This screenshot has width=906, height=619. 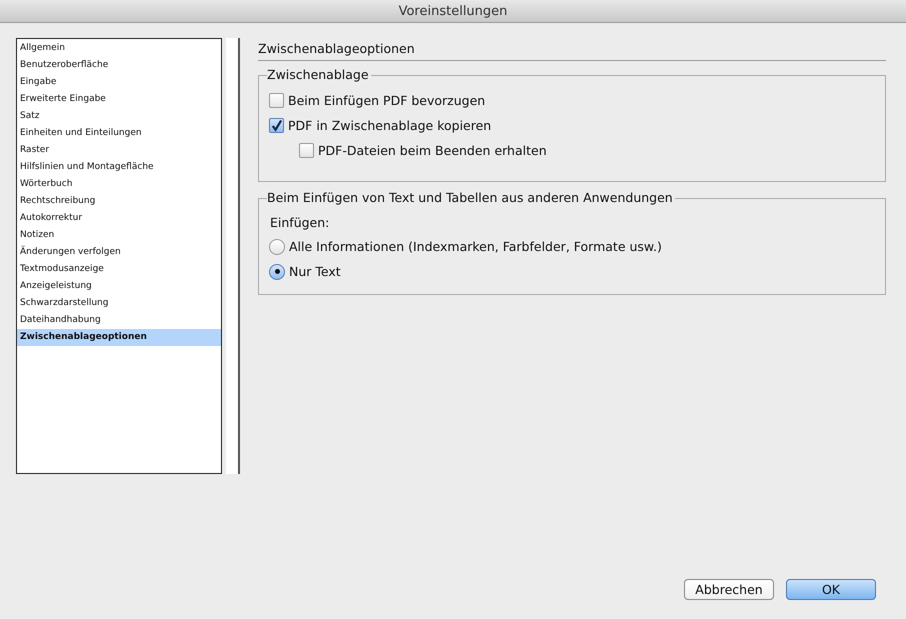 I want to click on group-caption: Einfügen:, so click(x=299, y=223).